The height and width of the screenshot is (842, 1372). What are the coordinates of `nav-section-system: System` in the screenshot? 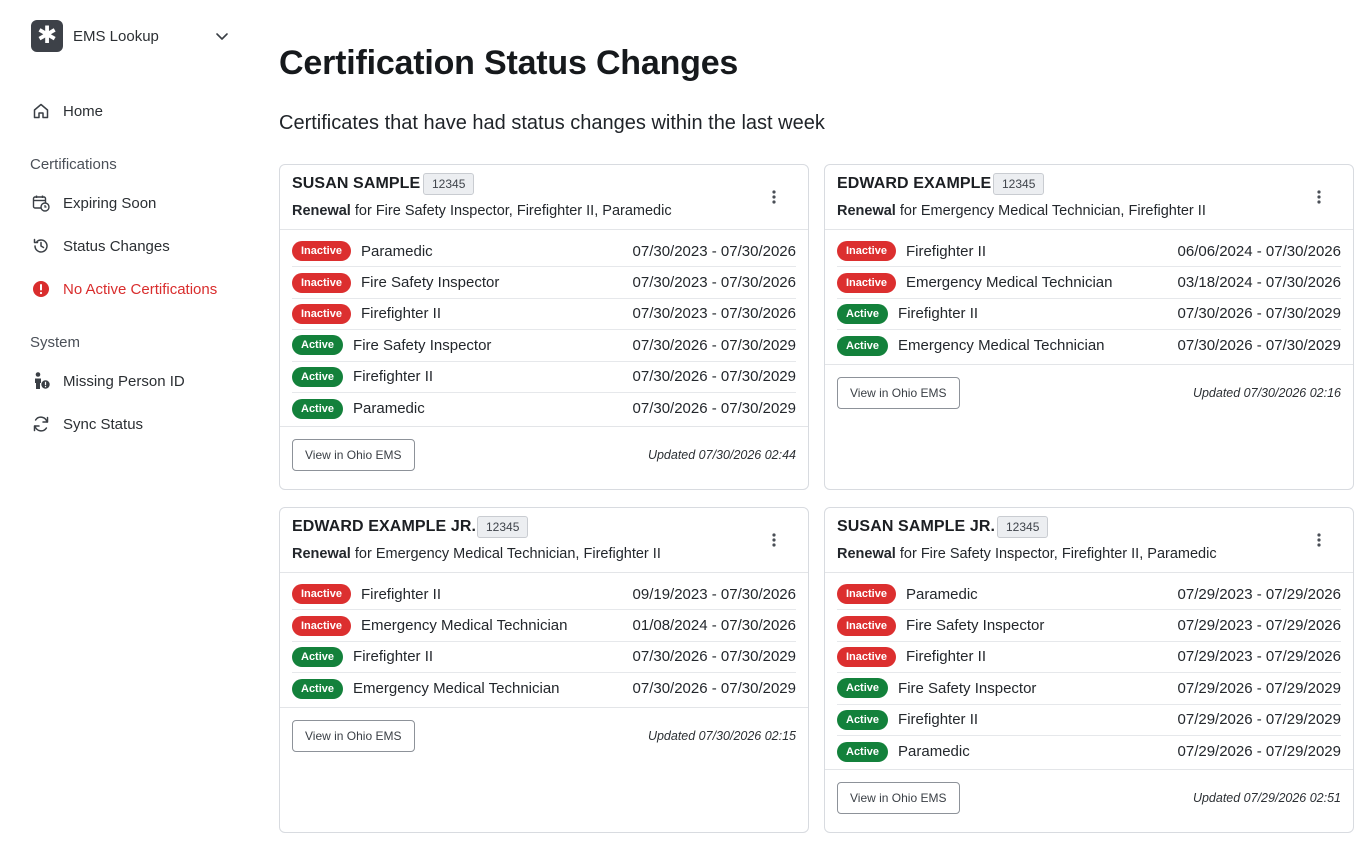 It's located at (55, 342).